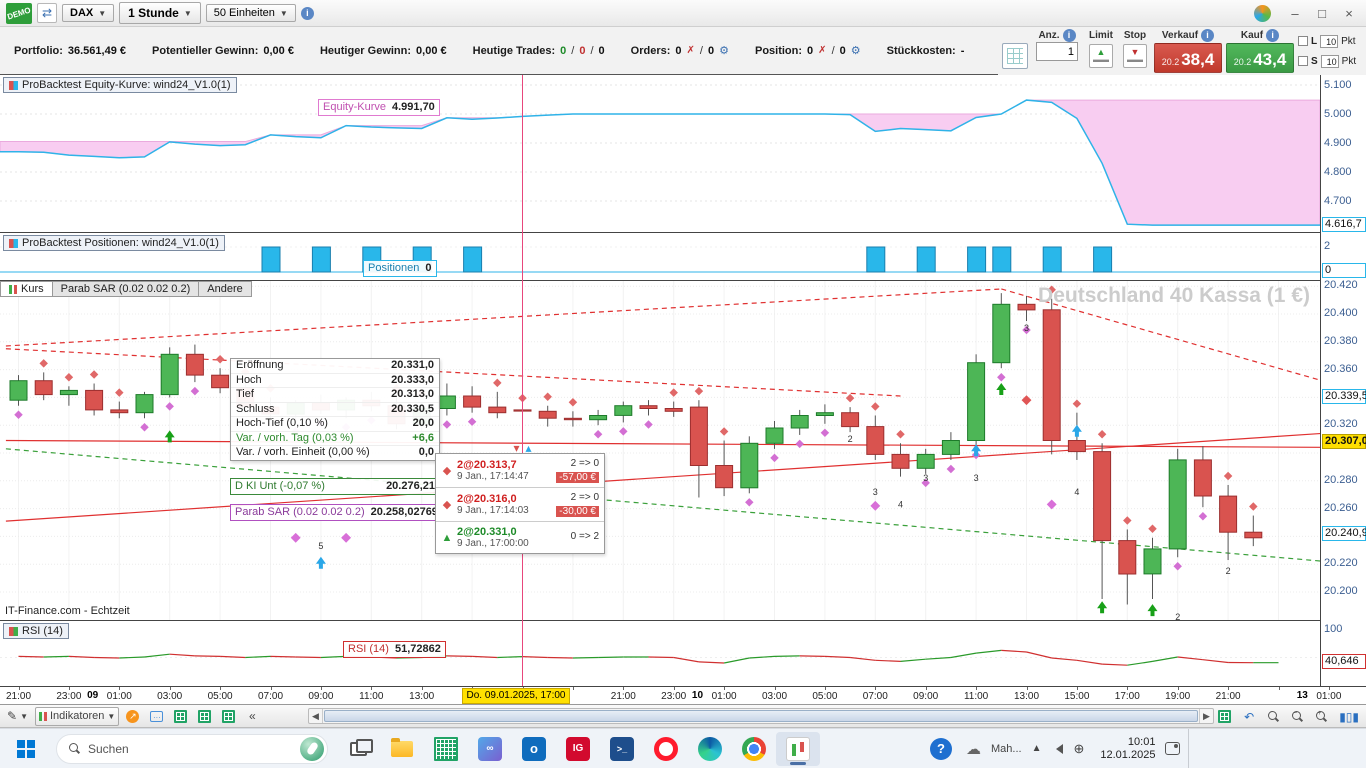 The height and width of the screenshot is (768, 1366). Describe the element at coordinates (225, 289) in the screenshot. I see `tab-andere: Andere` at that location.